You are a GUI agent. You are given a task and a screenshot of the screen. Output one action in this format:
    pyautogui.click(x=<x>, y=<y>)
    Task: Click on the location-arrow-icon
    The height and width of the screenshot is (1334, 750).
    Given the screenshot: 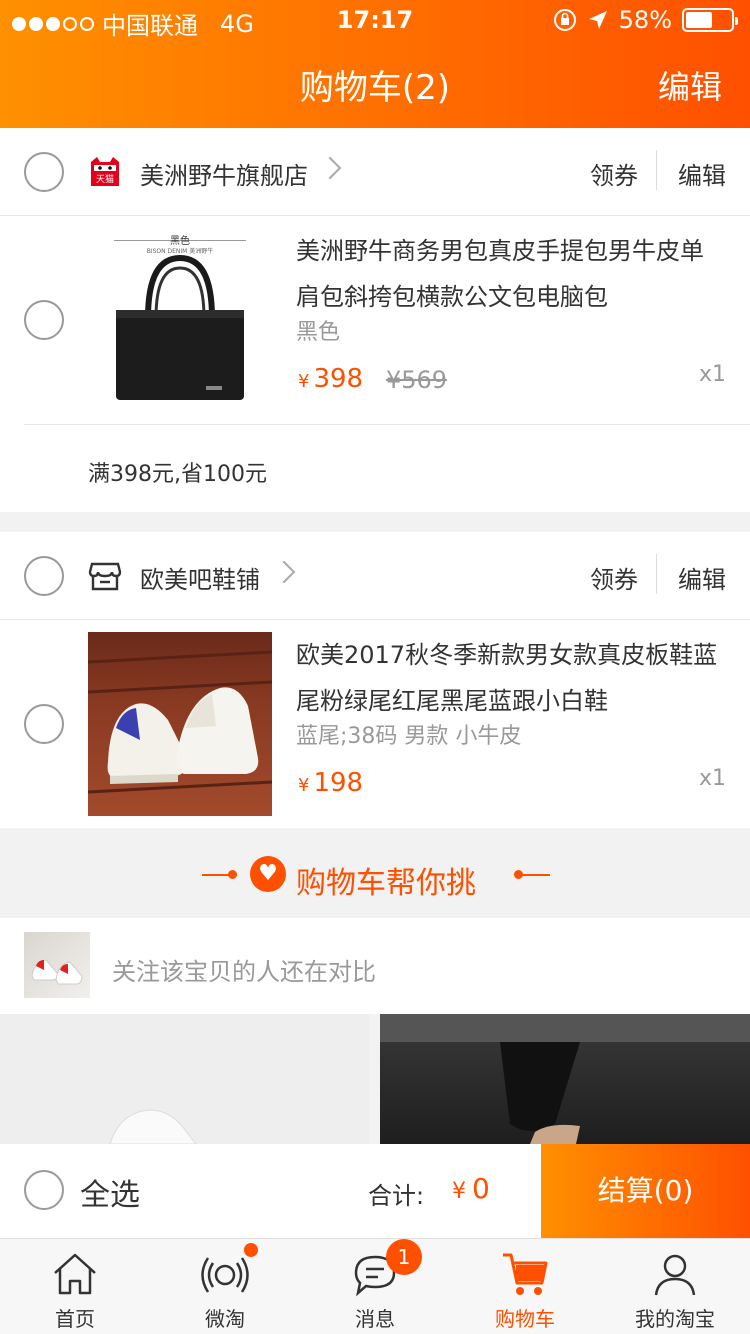 What is the action you would take?
    pyautogui.click(x=597, y=20)
    